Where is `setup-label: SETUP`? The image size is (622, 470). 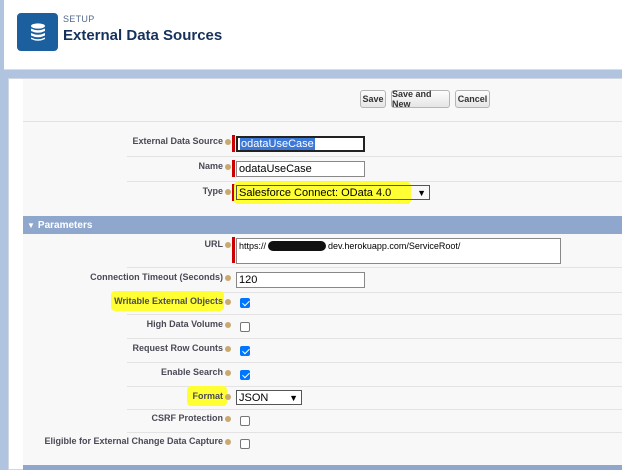 setup-label: SETUP is located at coordinates (79, 19).